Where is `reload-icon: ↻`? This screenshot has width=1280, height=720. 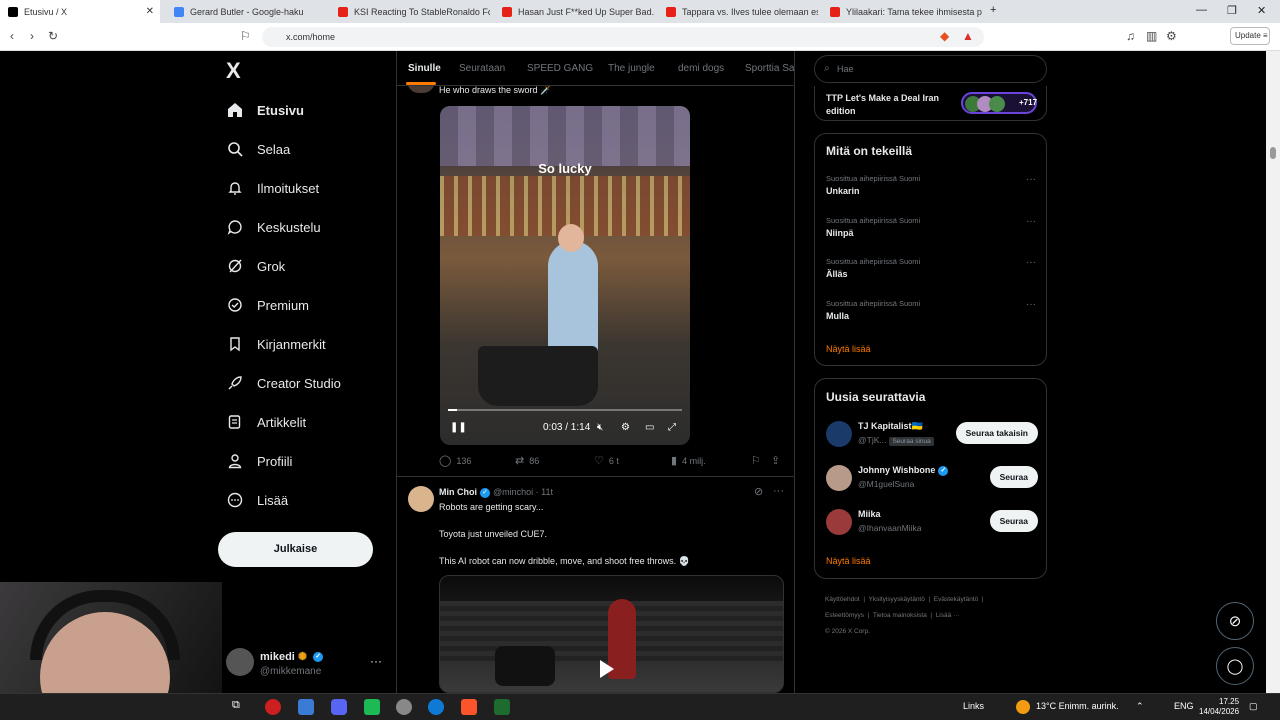
reload-icon: ↻ is located at coordinates (53, 36).